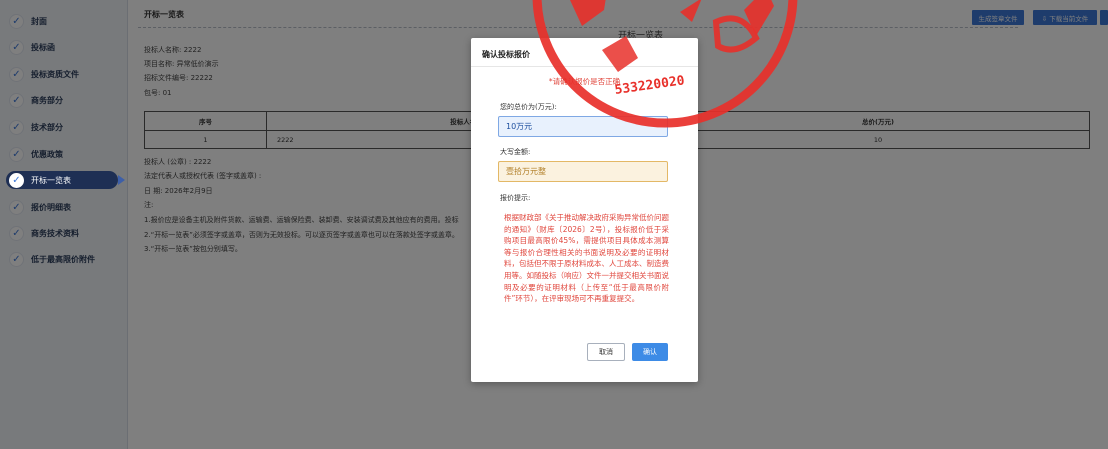 Image resolution: width=1108 pixels, height=449 pixels. Describe the element at coordinates (506, 54) in the screenshot. I see `dialog-title: 确认投标报价` at that location.